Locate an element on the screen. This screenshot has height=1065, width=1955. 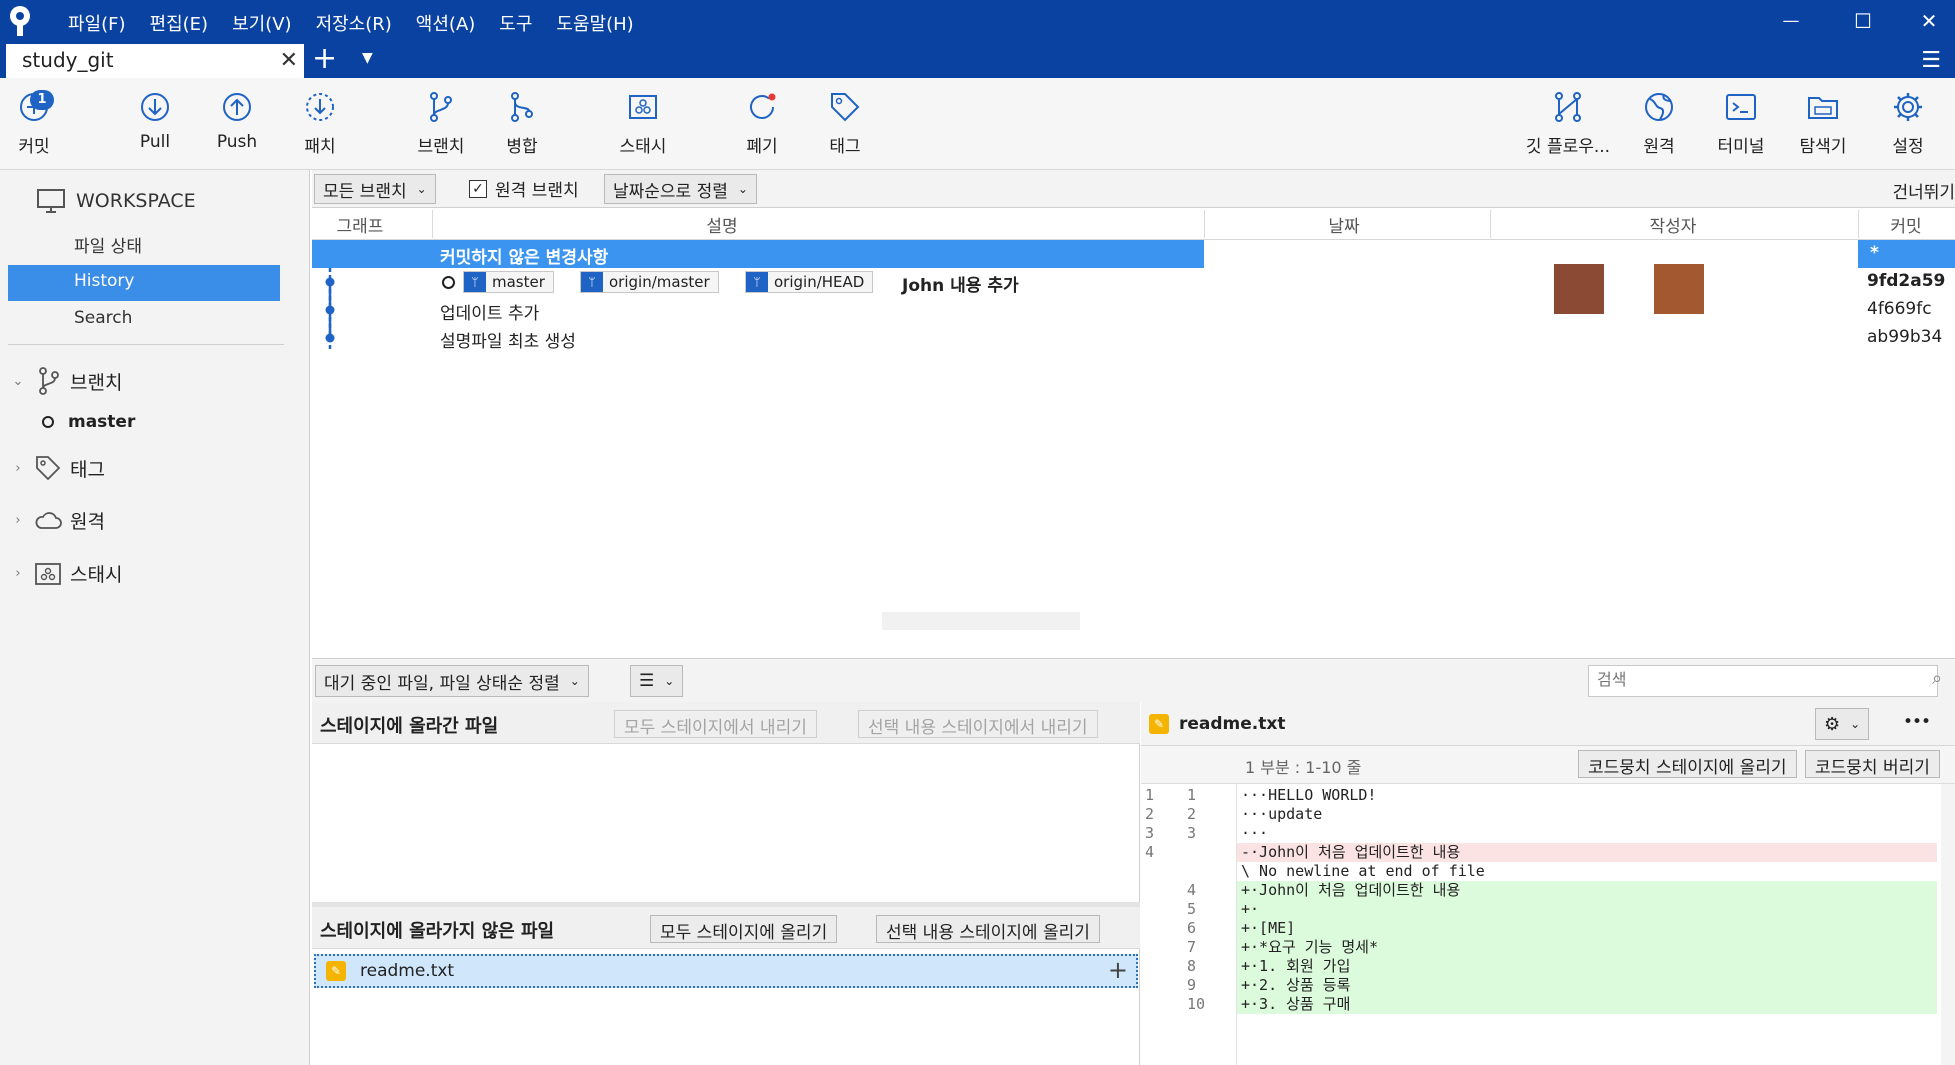
tab-list-chevron-down-icon: ▼ is located at coordinates (367, 58).